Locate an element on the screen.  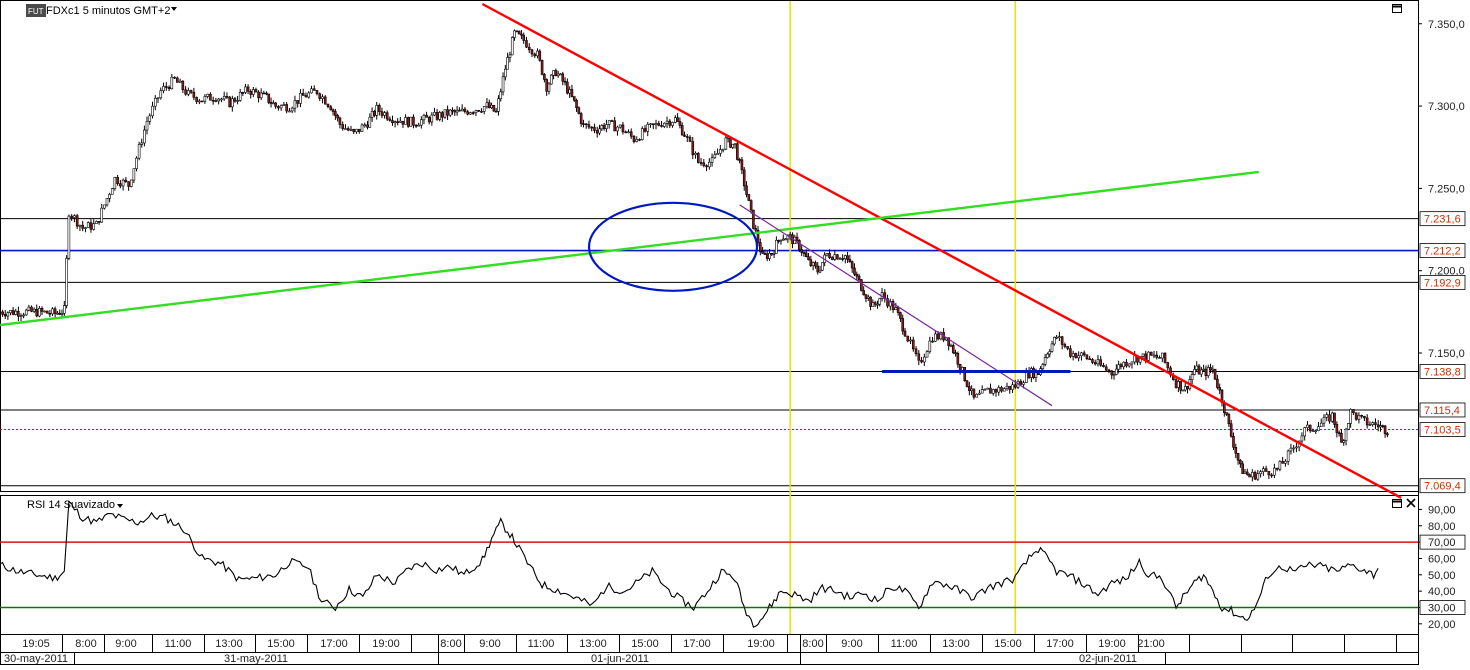
instrument-title: FDXc1 5 minutos GMT+2 is located at coordinates (108, 11).